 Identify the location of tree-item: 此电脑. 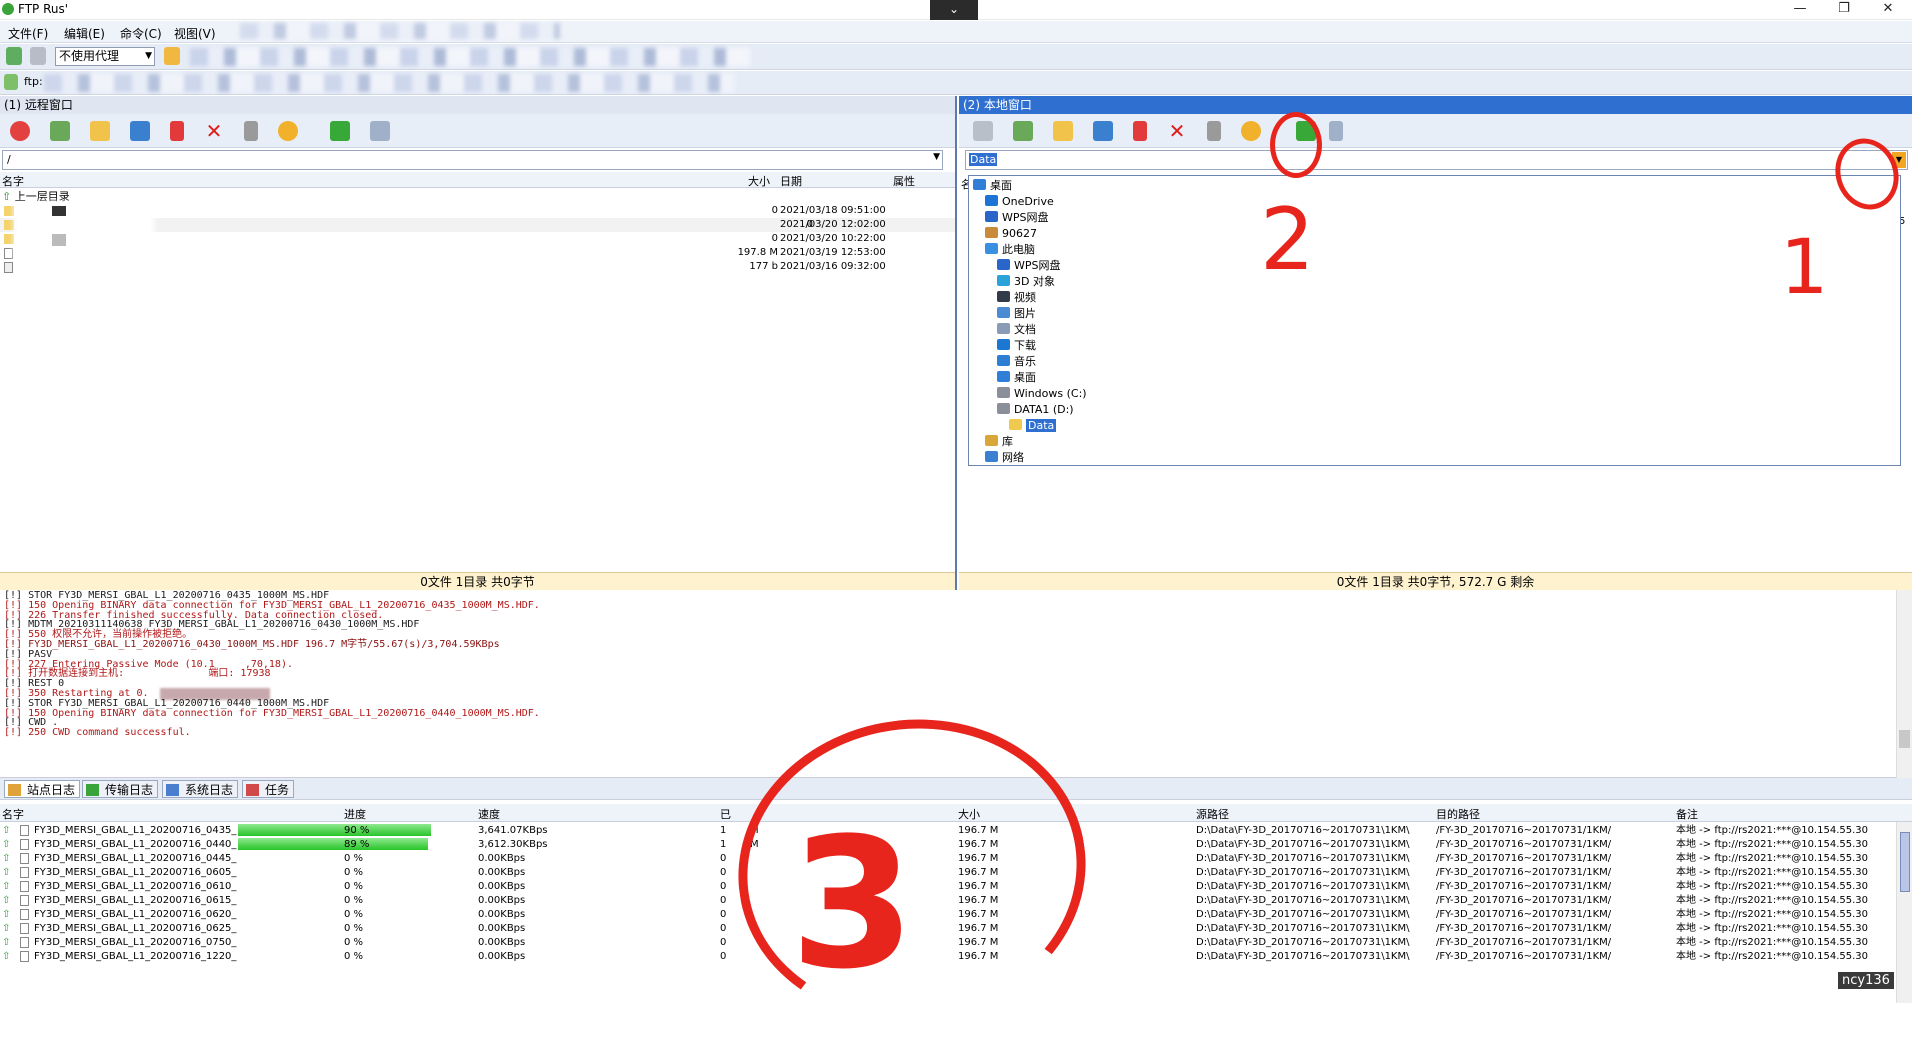
(1010, 250).